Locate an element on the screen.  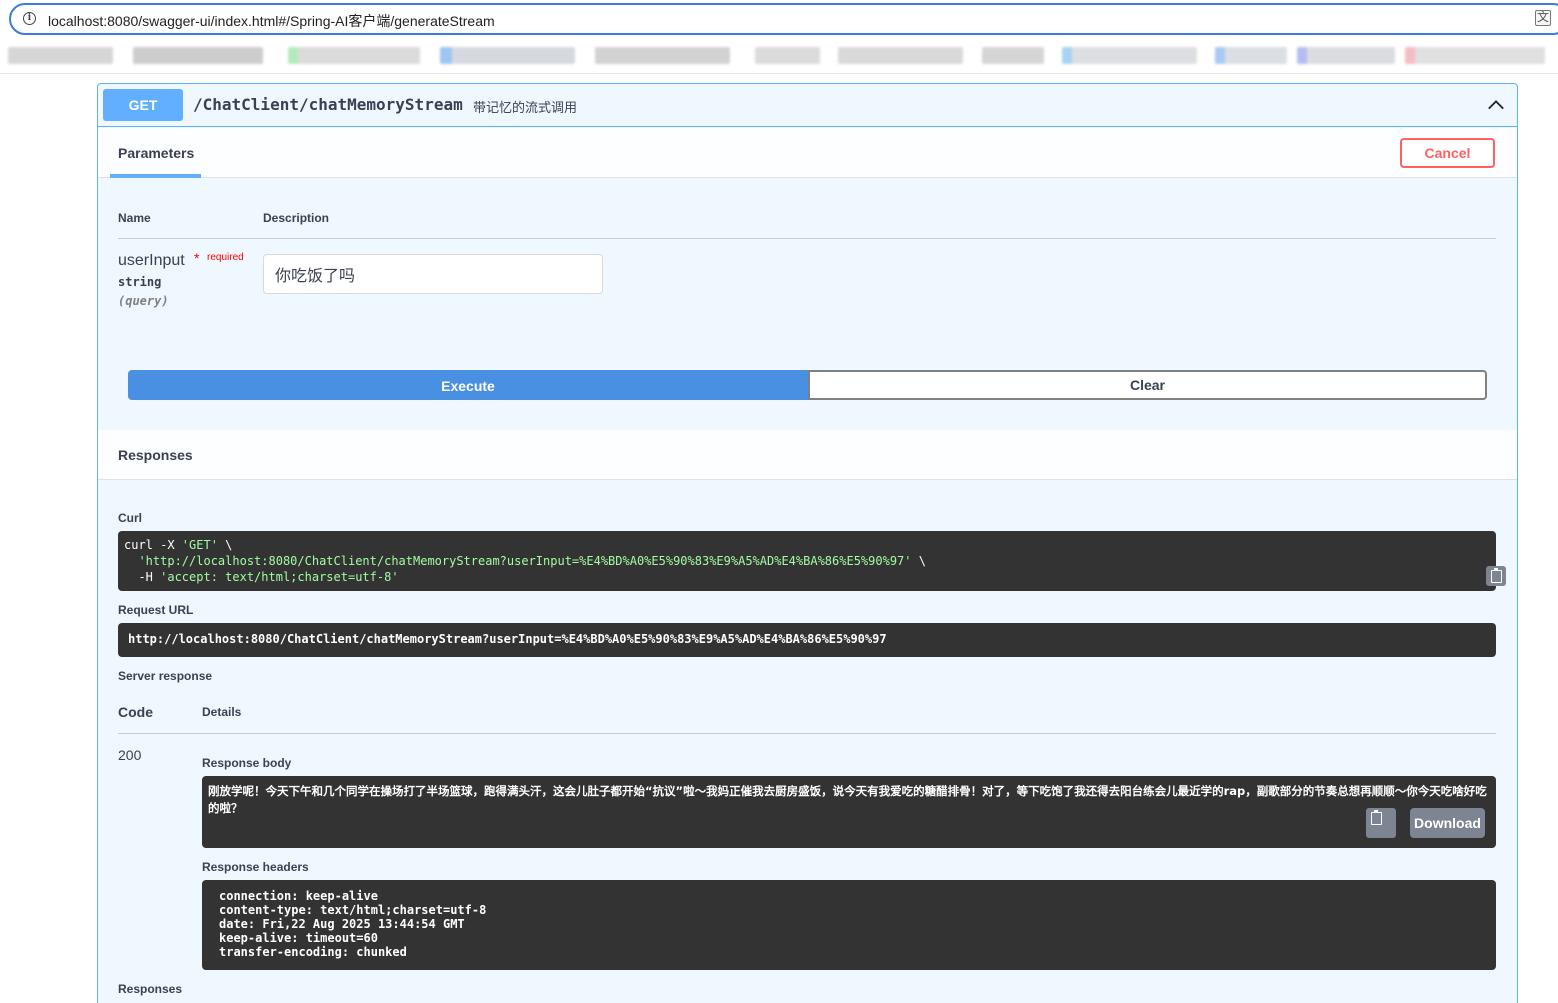
execute-button: Execute is located at coordinates (468, 385).